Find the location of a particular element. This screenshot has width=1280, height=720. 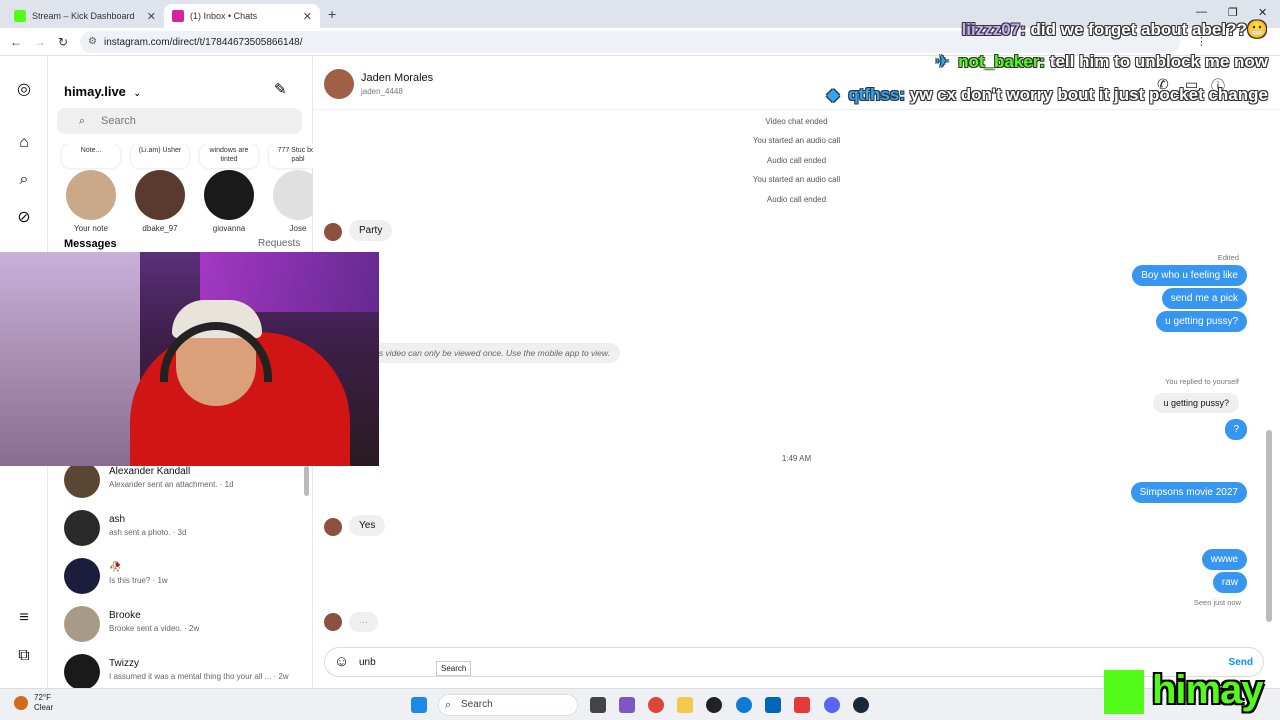

new-message-icon: ✎ is located at coordinates (280, 89).